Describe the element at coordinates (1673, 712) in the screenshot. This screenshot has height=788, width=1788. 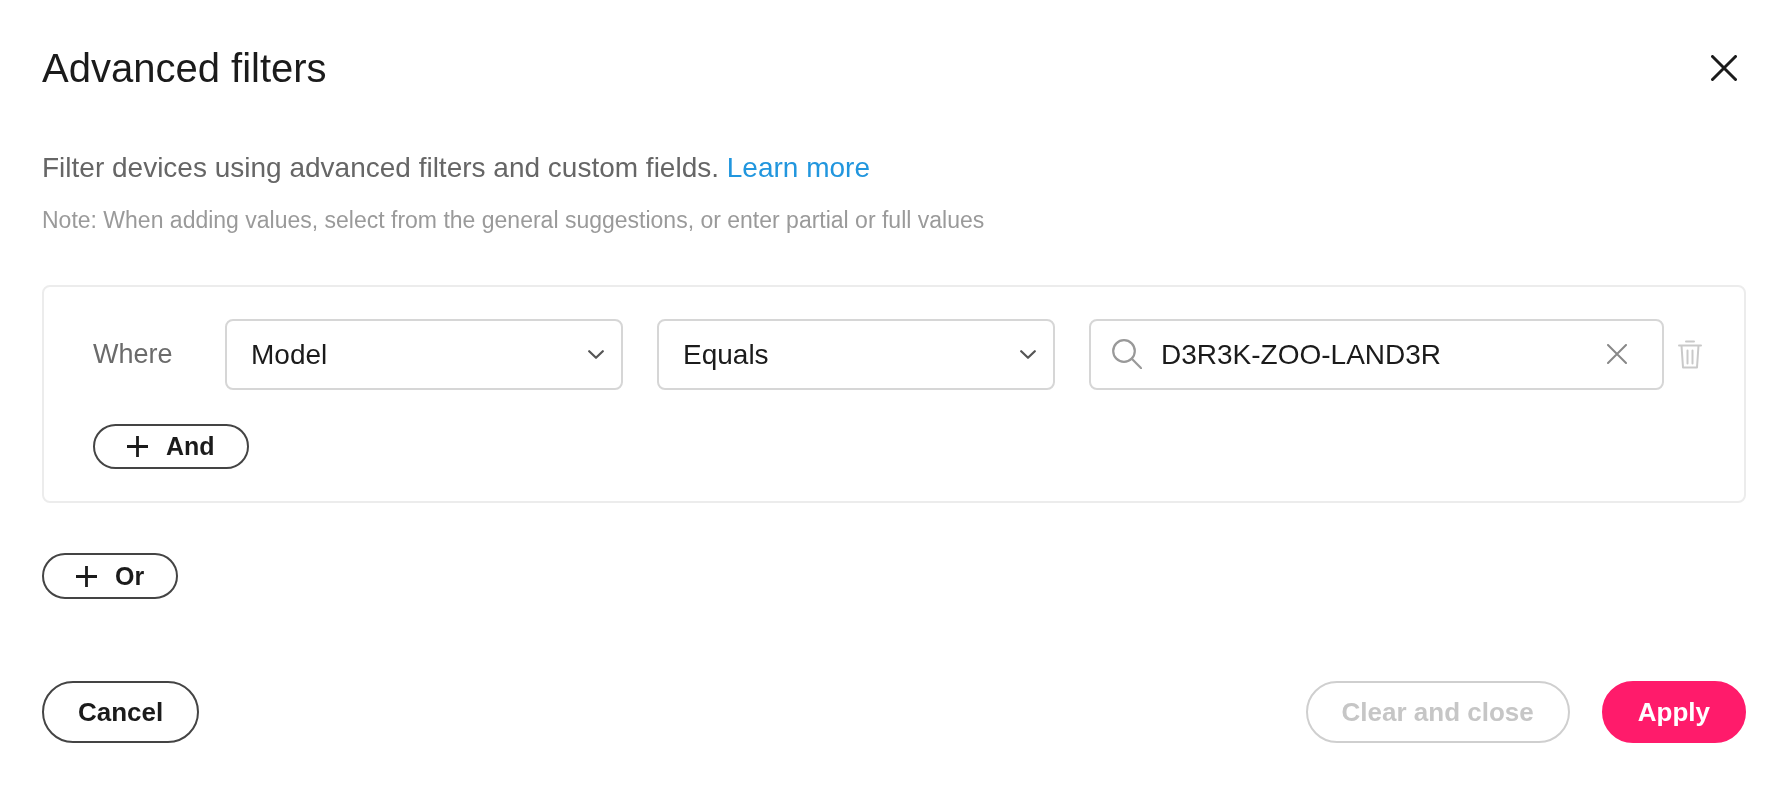
I see `primary-button: Apply` at that location.